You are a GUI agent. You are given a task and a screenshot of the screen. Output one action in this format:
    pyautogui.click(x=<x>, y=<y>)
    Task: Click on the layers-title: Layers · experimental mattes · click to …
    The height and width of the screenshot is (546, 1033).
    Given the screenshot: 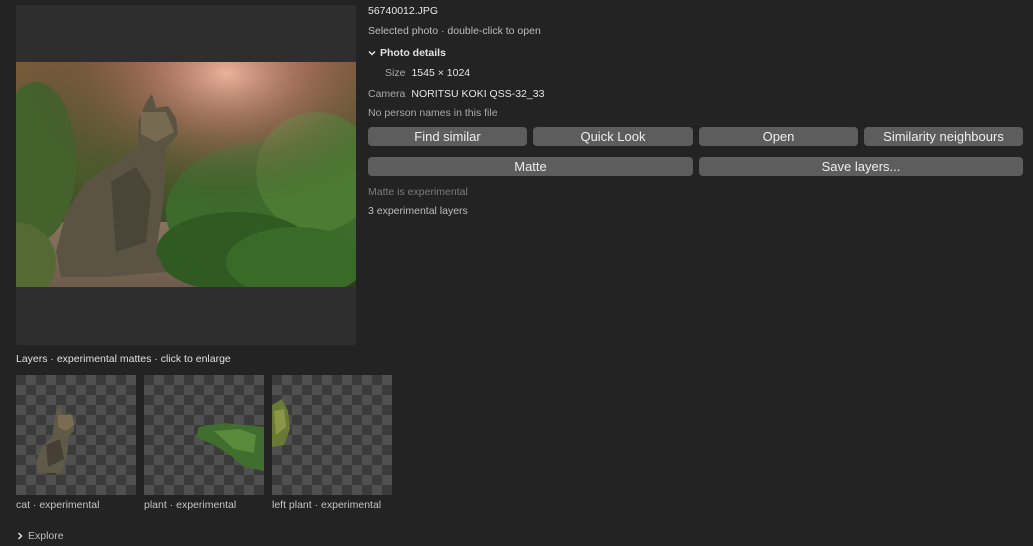 What is the action you would take?
    pyautogui.click(x=123, y=359)
    